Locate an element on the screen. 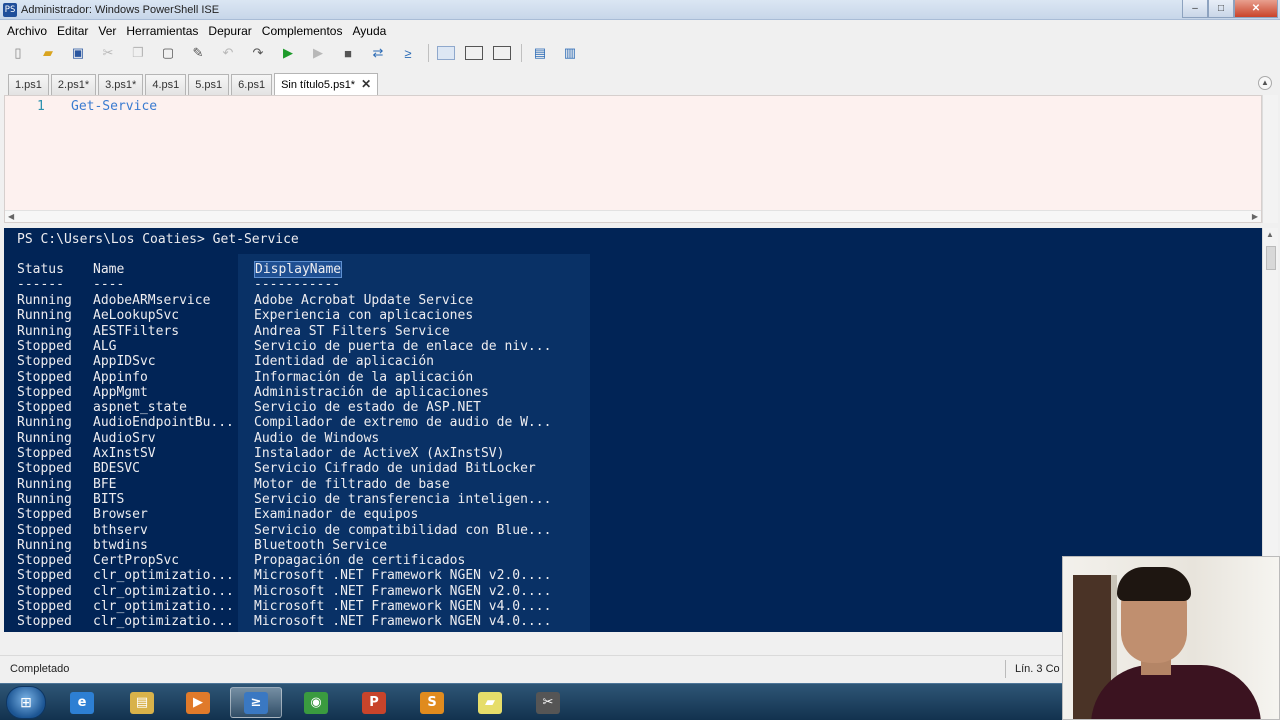 Image resolution: width=1280 pixels, height=720 pixels. chrome-icon: ◉ is located at coordinates (316, 702).